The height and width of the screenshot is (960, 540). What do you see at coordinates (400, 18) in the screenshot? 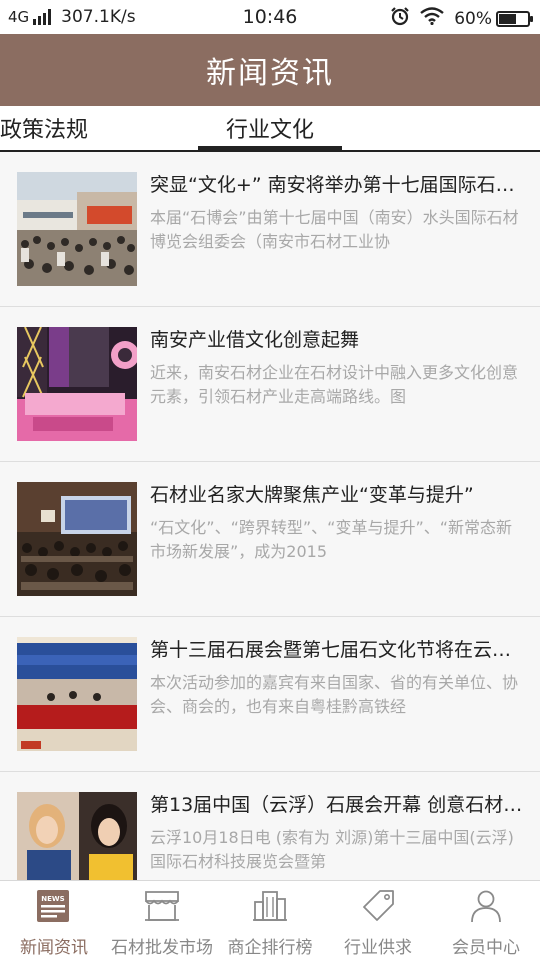
I see `alarm-icon` at bounding box center [400, 18].